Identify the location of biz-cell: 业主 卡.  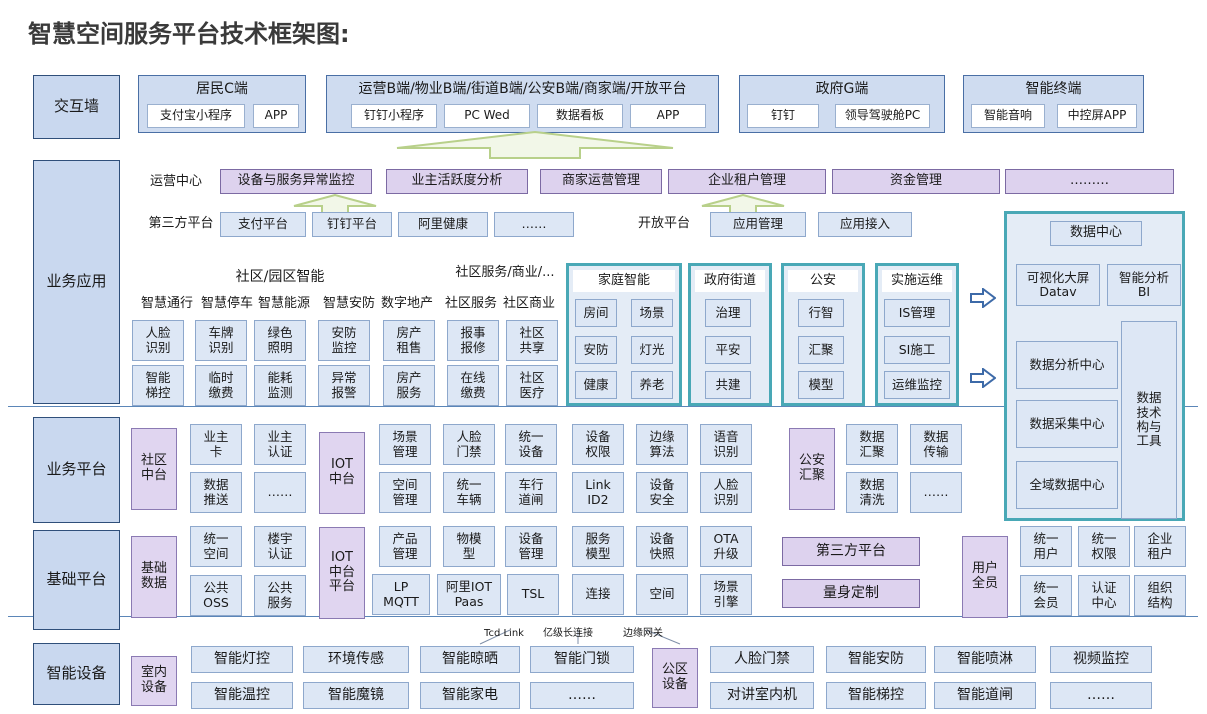
(216, 444).